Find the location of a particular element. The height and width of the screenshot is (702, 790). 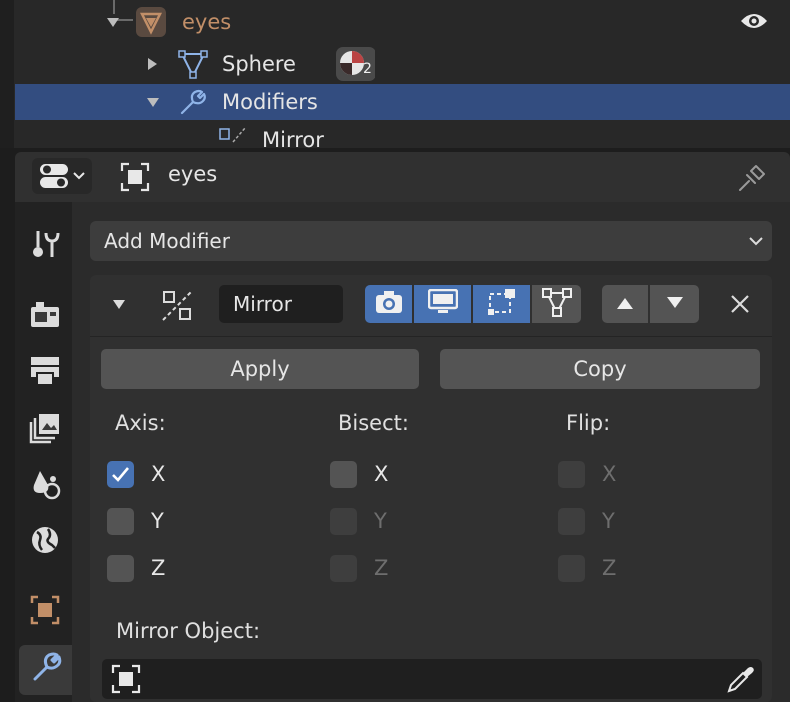

flip-x-checkbox is located at coordinates (571, 474).